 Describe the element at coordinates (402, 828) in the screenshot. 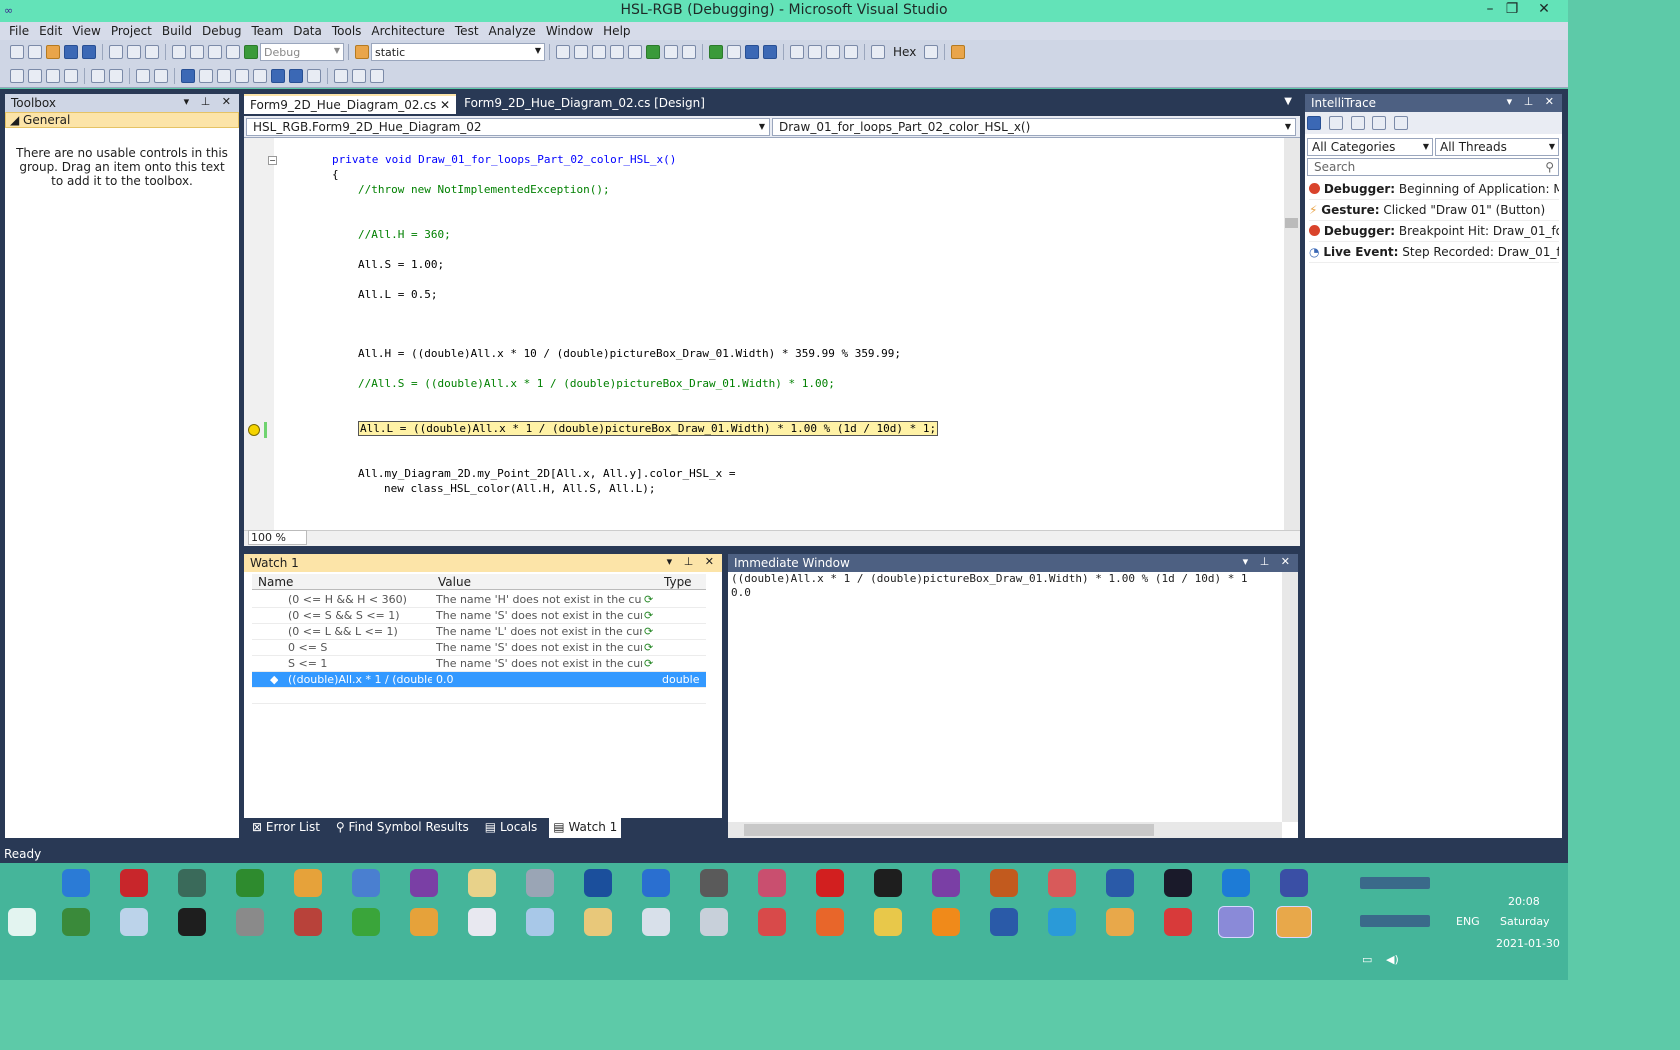

I see `tab-find-symbol-results: ⚲ Find Symbol Results` at that location.